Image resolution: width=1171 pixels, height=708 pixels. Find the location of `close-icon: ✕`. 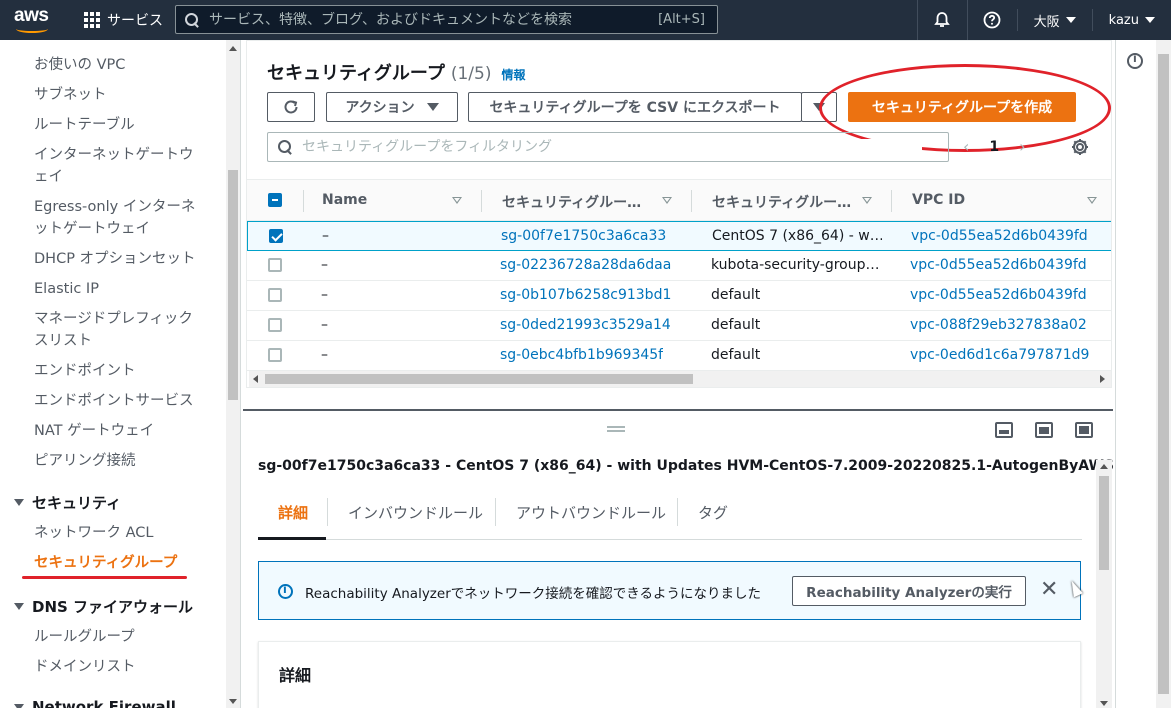

close-icon: ✕ is located at coordinates (1049, 590).